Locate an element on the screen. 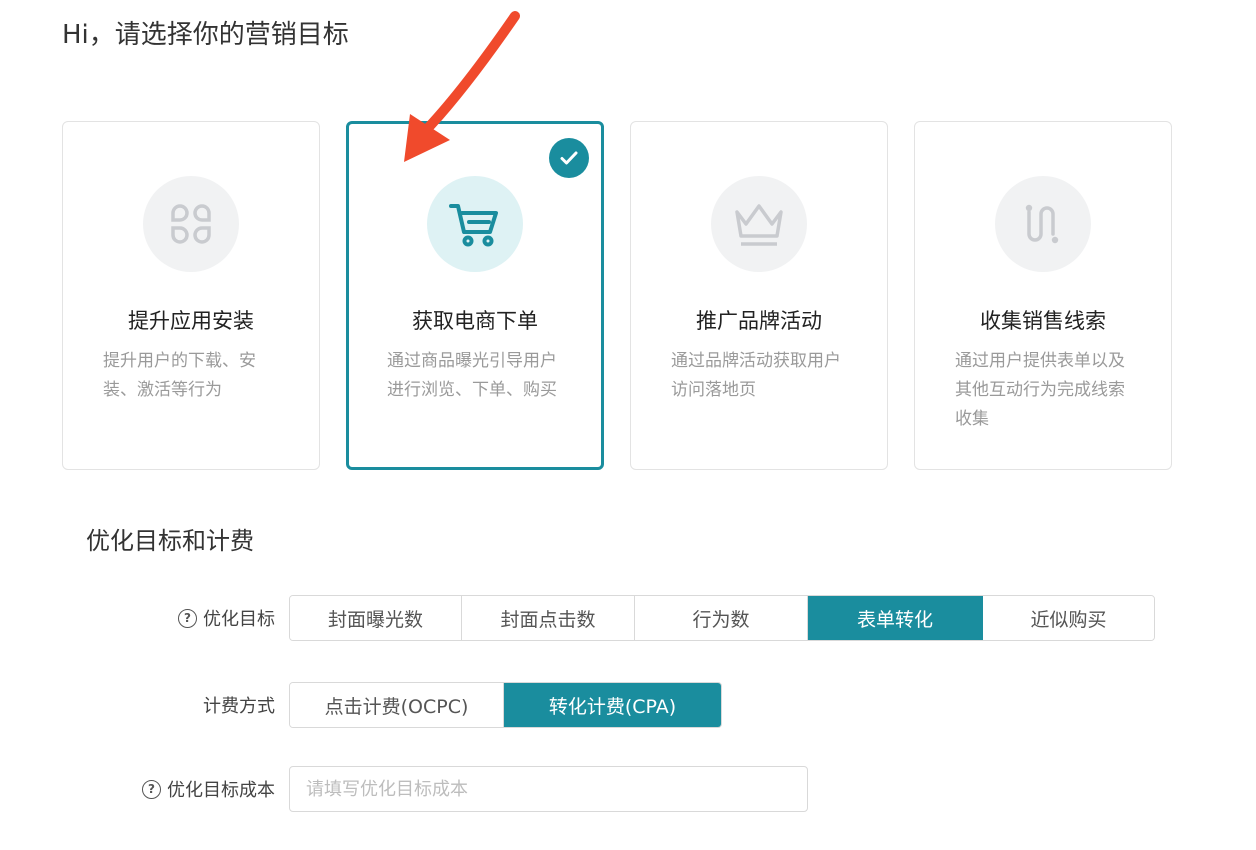  optimize-target-segmented: 封面曝光数 封面点击数 行为数 表单转化 近似购买 is located at coordinates (722, 618).